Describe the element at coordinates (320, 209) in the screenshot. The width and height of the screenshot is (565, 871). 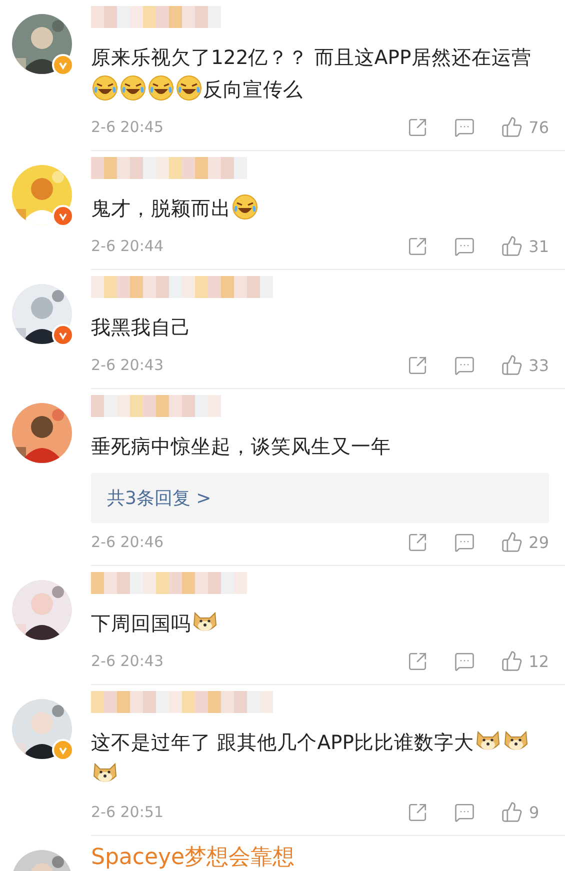
I see `comment-text: 鬼才，脱颖而出` at that location.